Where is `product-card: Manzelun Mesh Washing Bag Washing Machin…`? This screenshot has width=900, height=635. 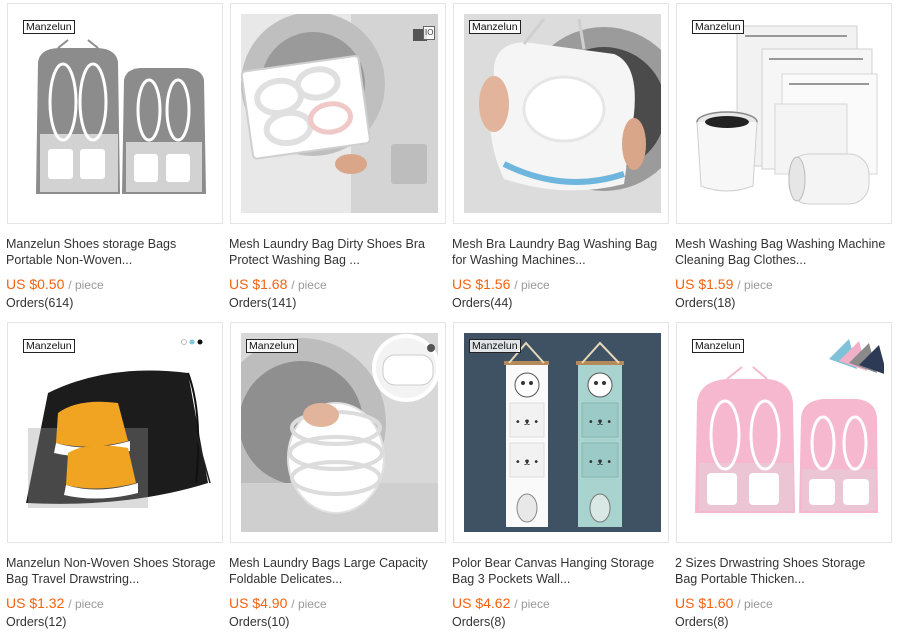
product-card: Manzelun Mesh Washing Bag Washing Machin… is located at coordinates (780, 157).